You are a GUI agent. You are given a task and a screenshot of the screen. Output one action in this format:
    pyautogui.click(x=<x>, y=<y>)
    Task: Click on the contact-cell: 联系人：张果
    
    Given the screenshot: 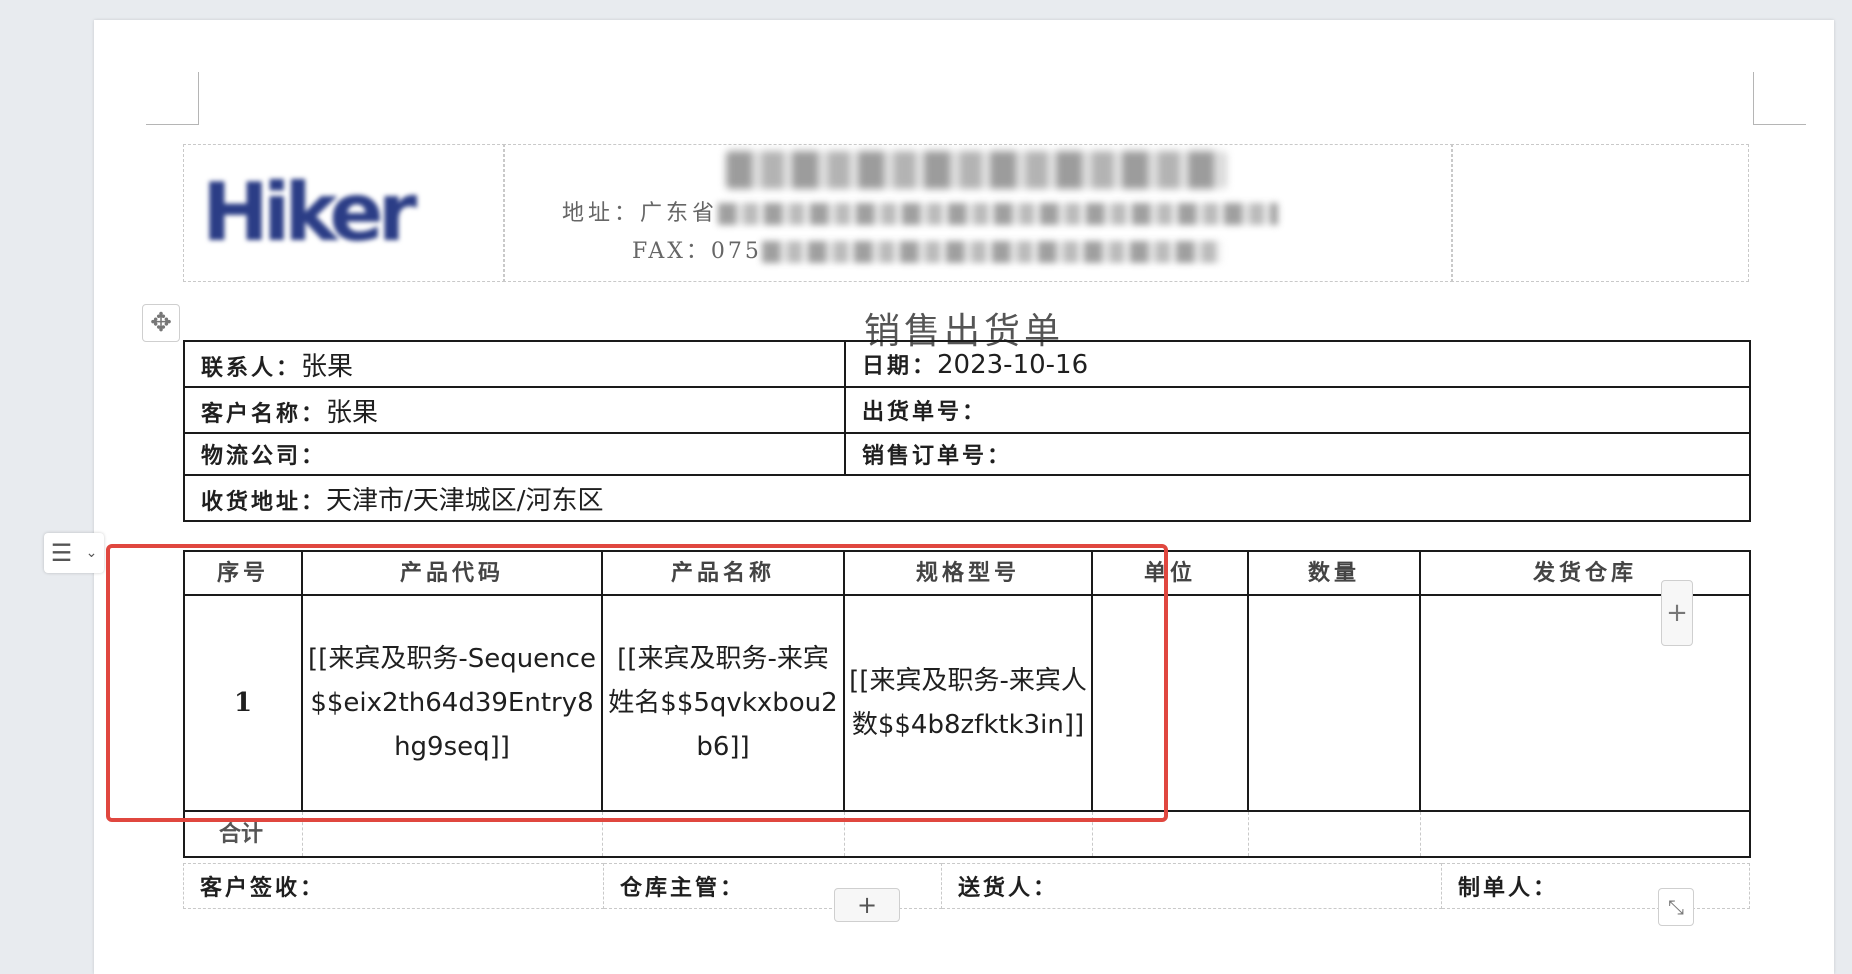 What is the action you would take?
    pyautogui.click(x=514, y=364)
    